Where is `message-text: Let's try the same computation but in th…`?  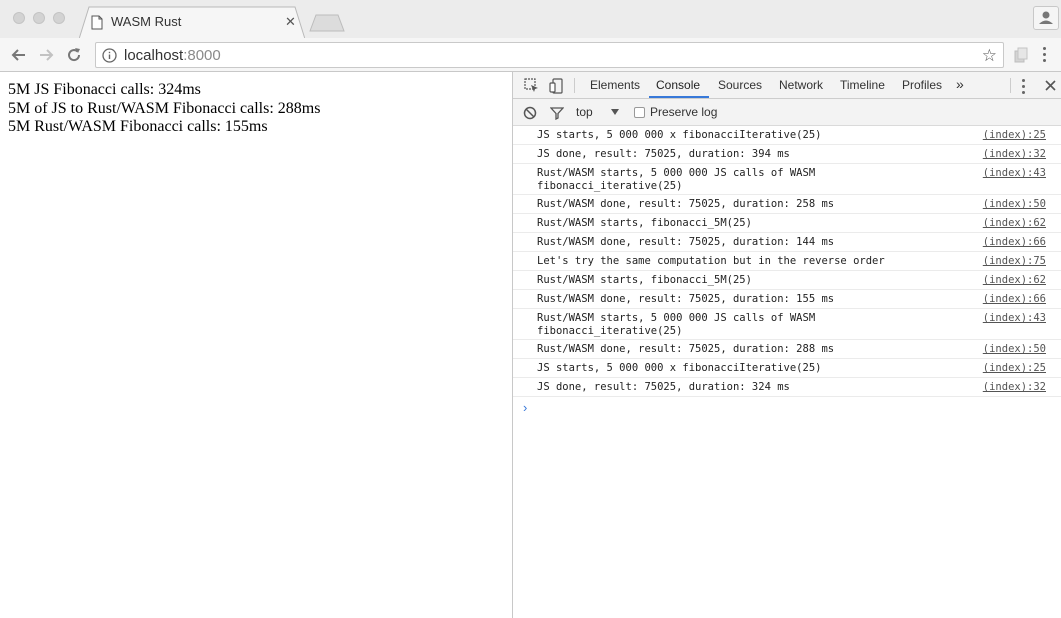 message-text: Let's try the same computation but in th… is located at coordinates (711, 261).